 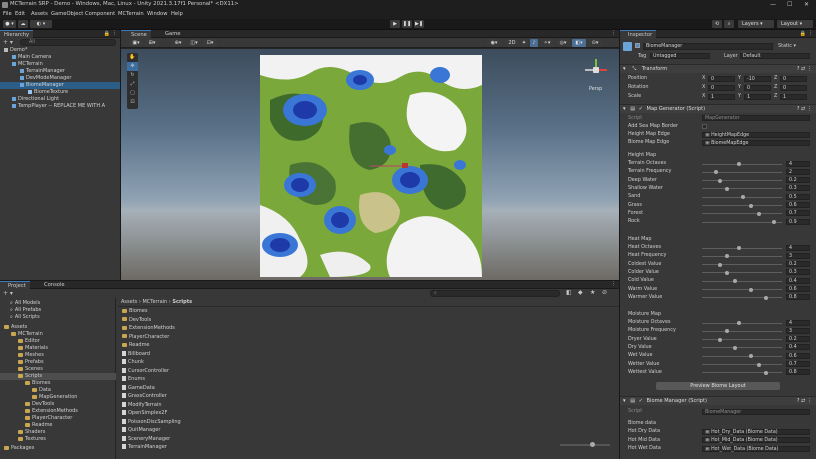 What do you see at coordinates (592, 292) in the screenshot?
I see `star-icon: ★` at bounding box center [592, 292].